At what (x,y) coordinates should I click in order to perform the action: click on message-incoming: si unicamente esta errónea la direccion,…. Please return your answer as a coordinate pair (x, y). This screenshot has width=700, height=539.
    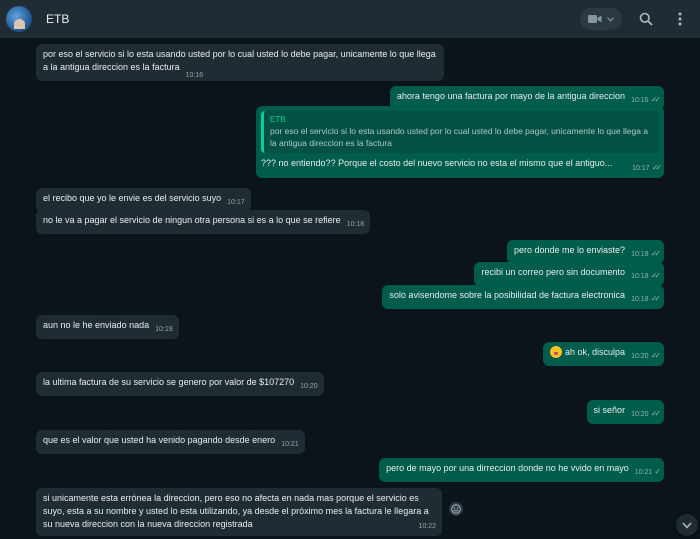
    Looking at the image, I should click on (239, 512).